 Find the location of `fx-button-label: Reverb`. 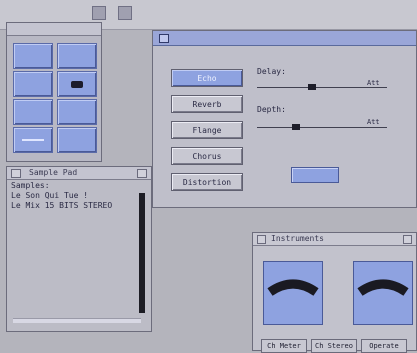

fx-button-label: Reverb is located at coordinates (207, 104).